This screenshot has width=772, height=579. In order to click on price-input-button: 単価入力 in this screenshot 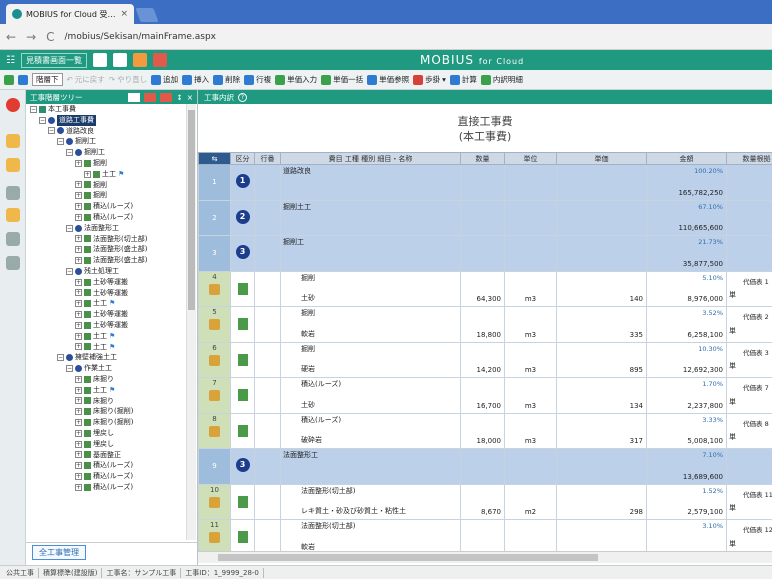, I will do `click(296, 79)`.